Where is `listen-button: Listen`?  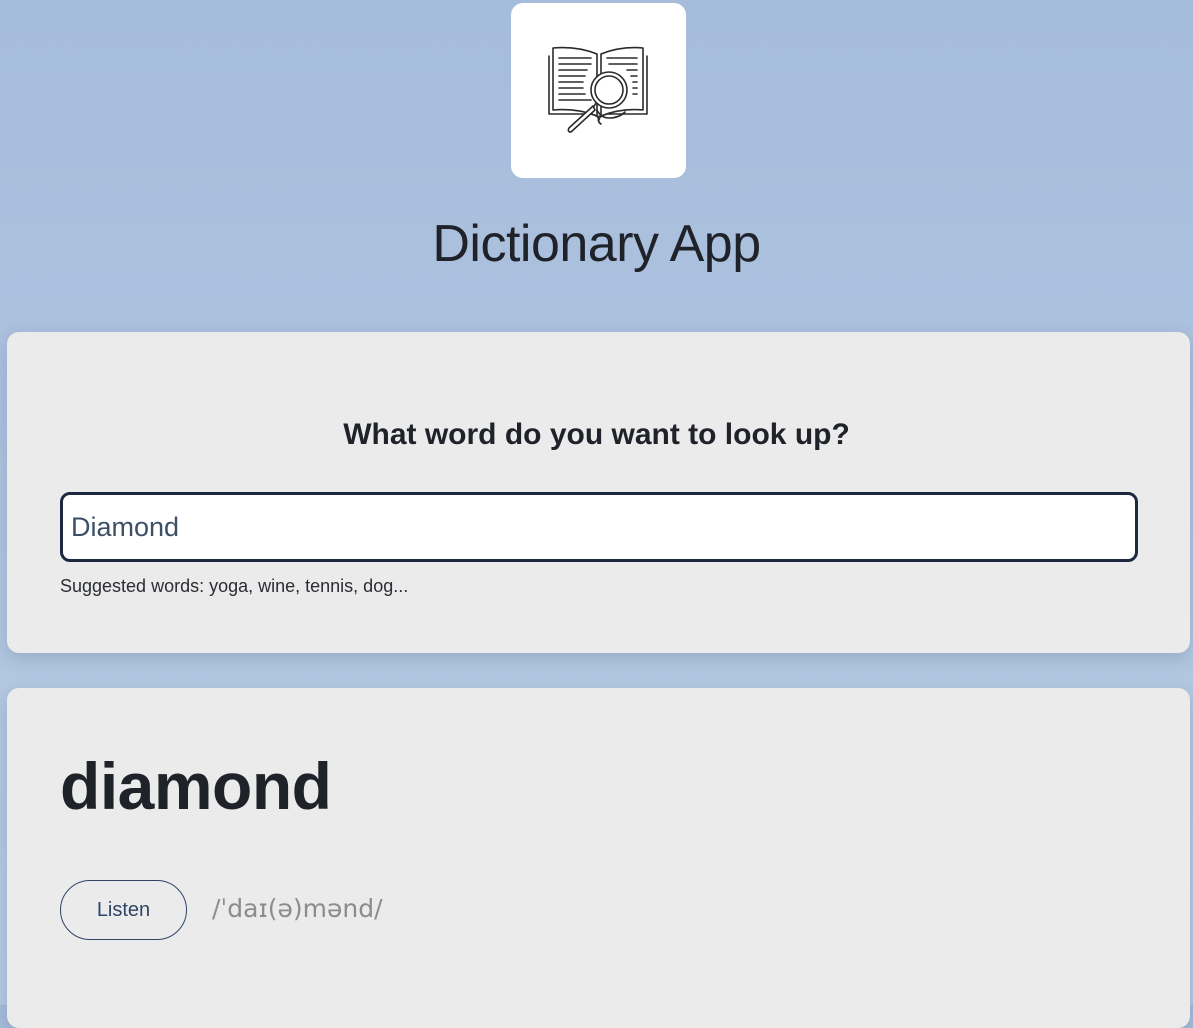
listen-button: Listen is located at coordinates (123, 910).